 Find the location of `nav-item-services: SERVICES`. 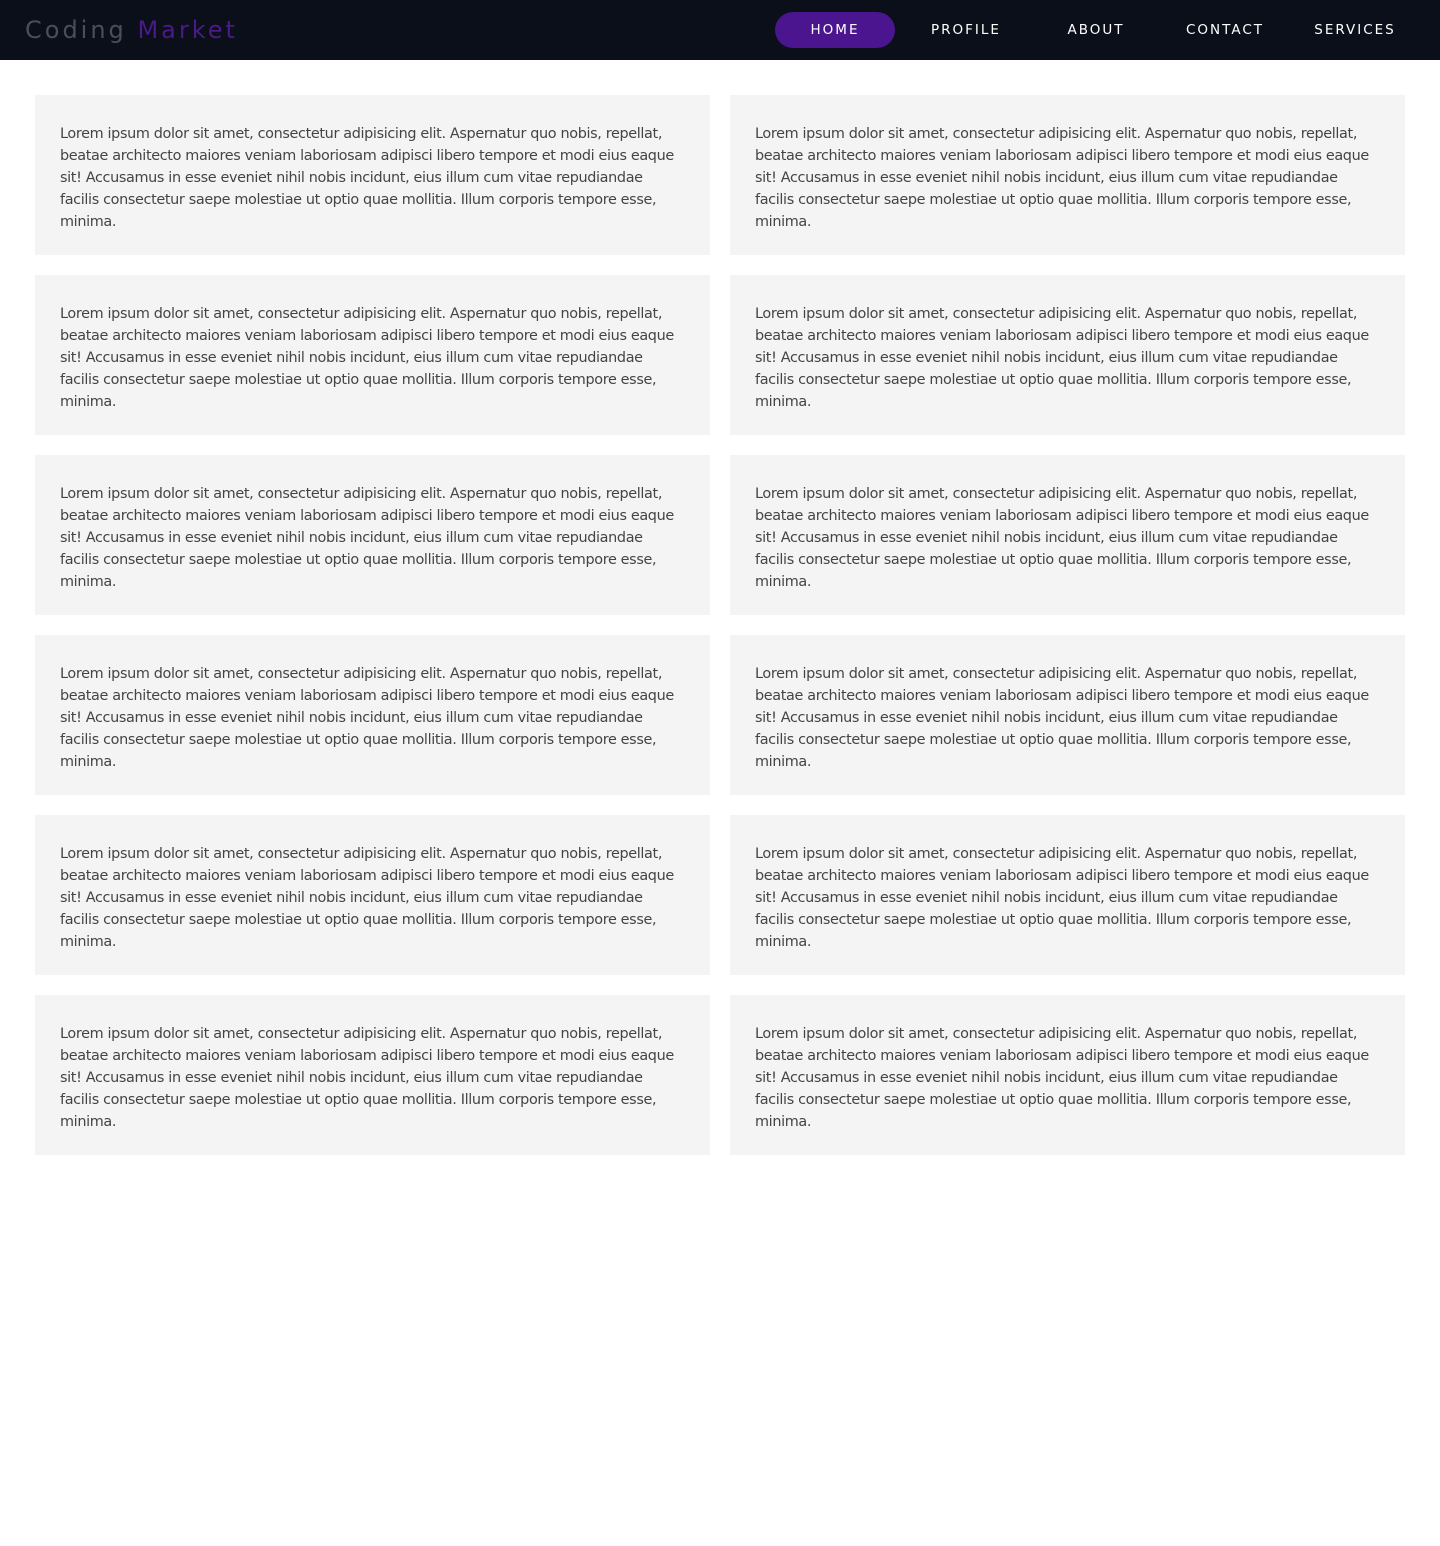

nav-item-services: SERVICES is located at coordinates (1355, 30).